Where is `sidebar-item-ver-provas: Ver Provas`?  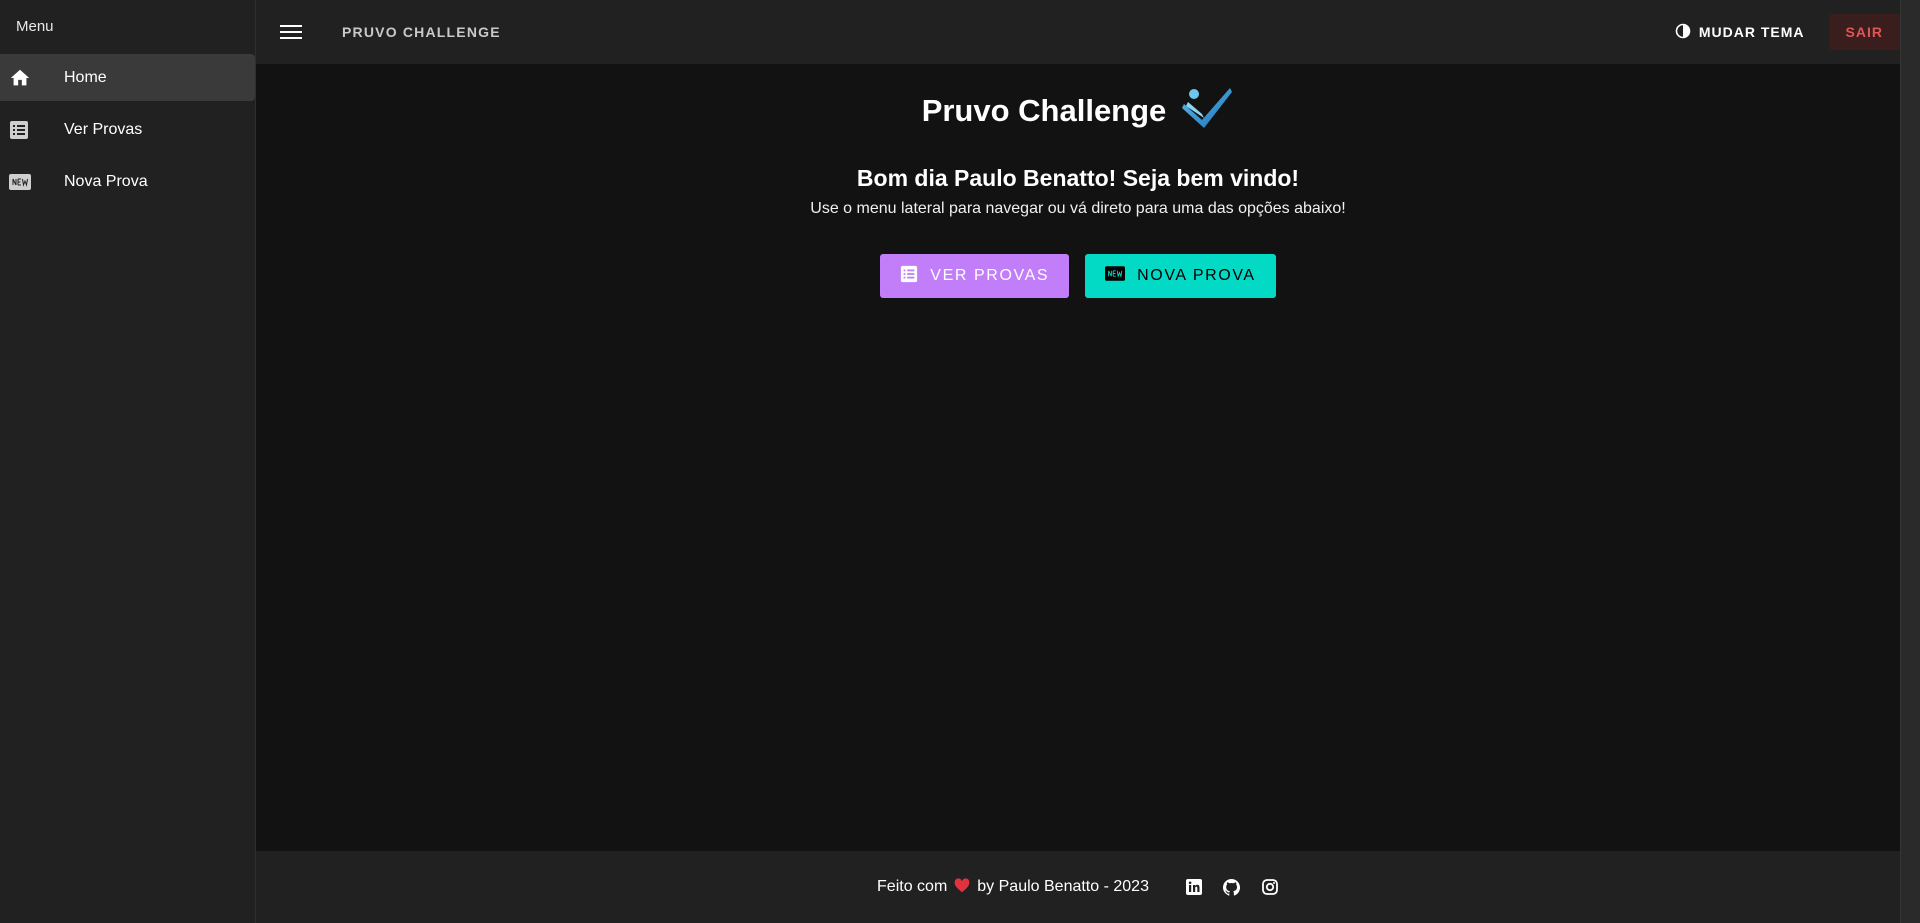 sidebar-item-ver-provas: Ver Provas is located at coordinates (127, 129).